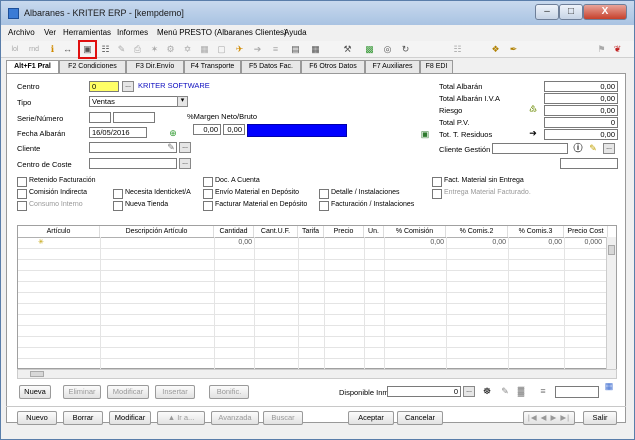 The height and width of the screenshot is (440, 635). What do you see at coordinates (187, 49) in the screenshot?
I see `star-icon: ✡` at bounding box center [187, 49].